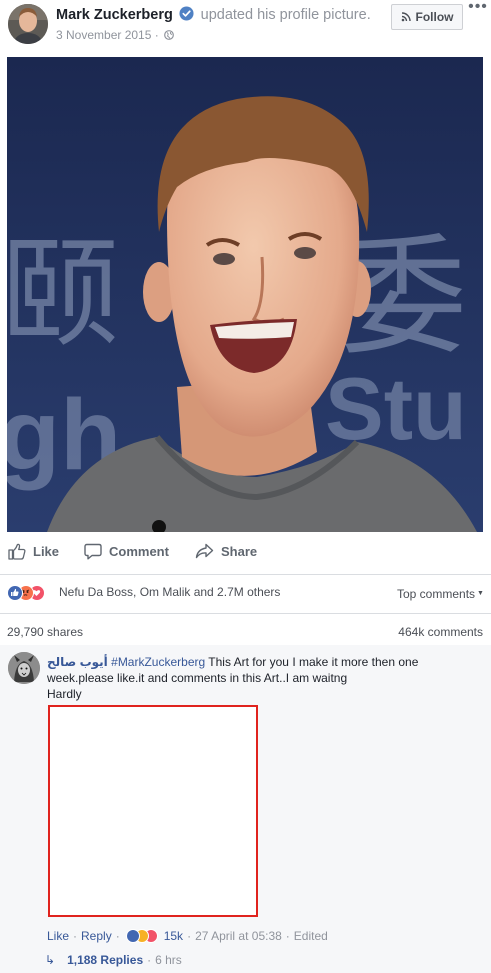 Image resolution: width=491 pixels, height=973 pixels. What do you see at coordinates (45, 632) in the screenshot?
I see `shares-count: 29,790 shares` at bounding box center [45, 632].